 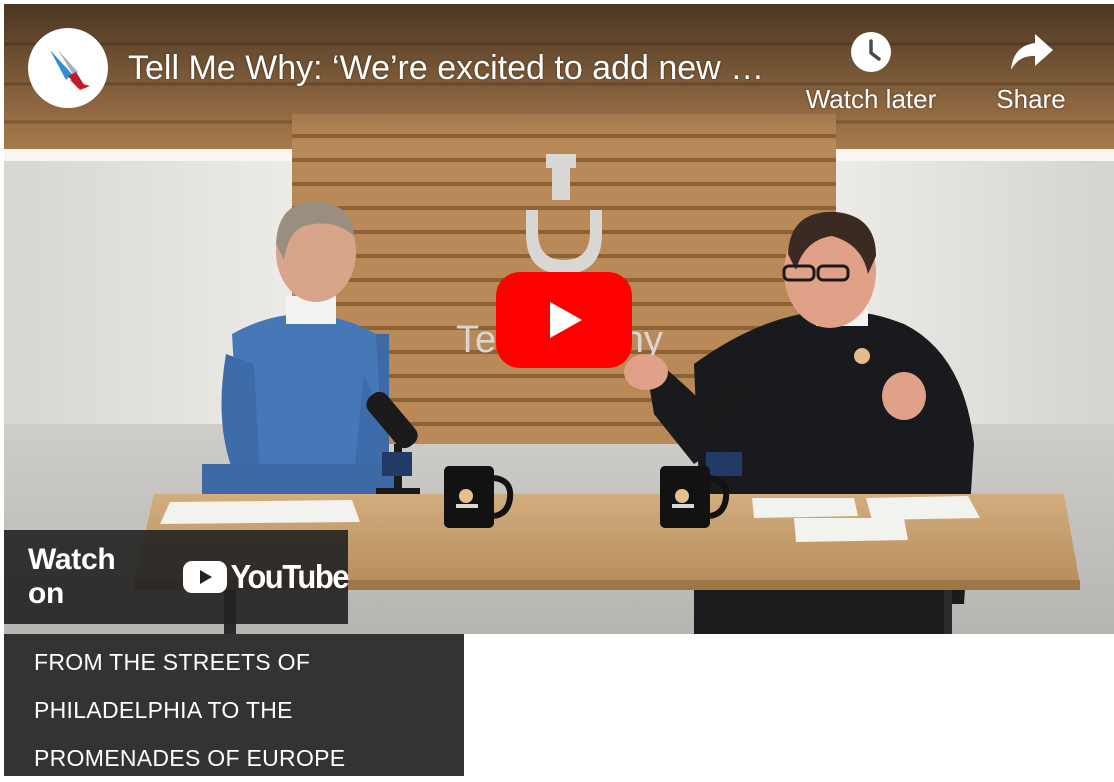 I want to click on youtube-wordmark: YouTube, so click(x=290, y=576).